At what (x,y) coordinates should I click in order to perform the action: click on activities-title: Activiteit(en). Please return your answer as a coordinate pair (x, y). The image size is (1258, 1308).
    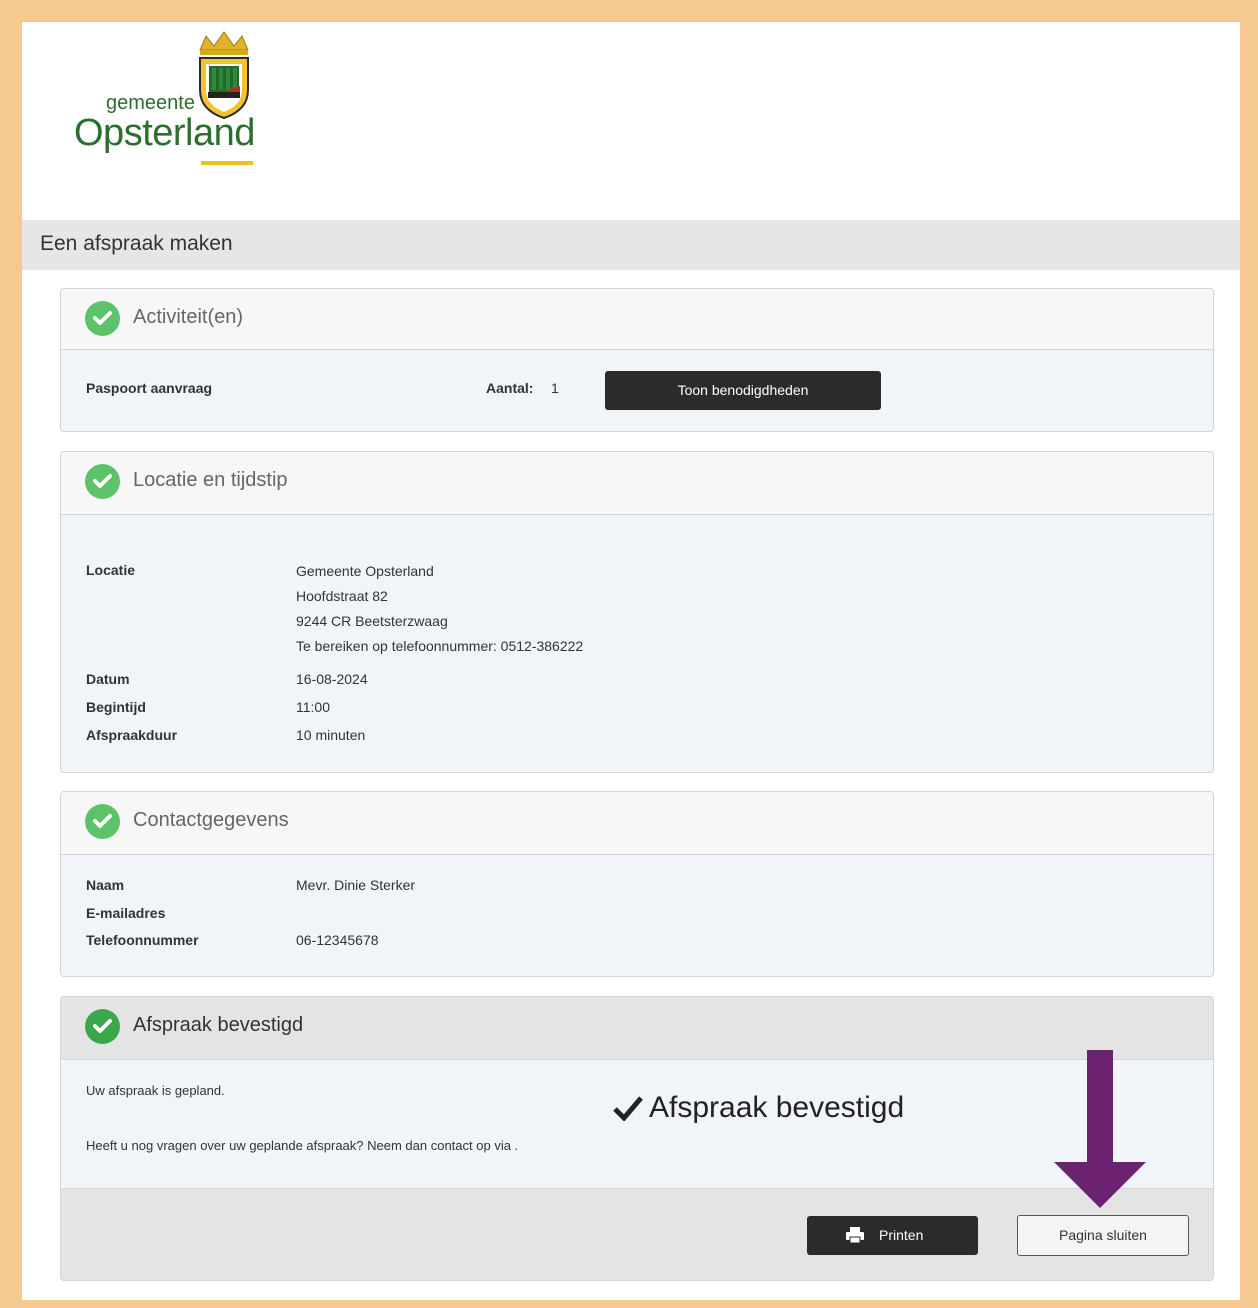
    Looking at the image, I should click on (188, 317).